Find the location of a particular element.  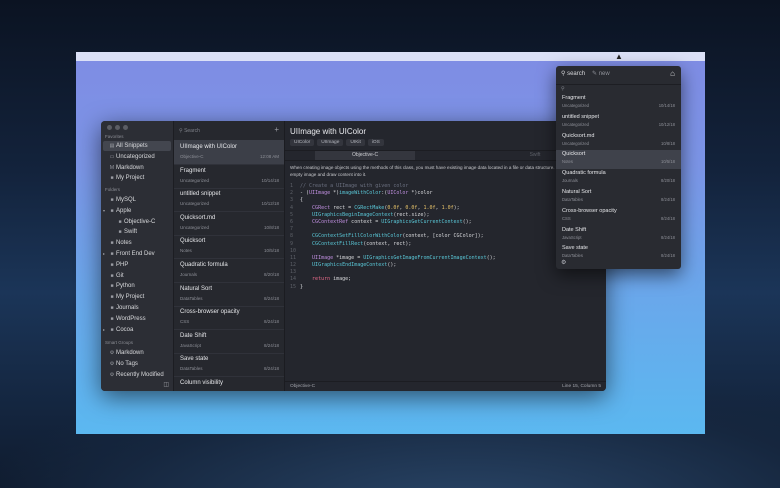

list-item: Save state DataTables 8/24/18 is located at coordinates (229, 365).